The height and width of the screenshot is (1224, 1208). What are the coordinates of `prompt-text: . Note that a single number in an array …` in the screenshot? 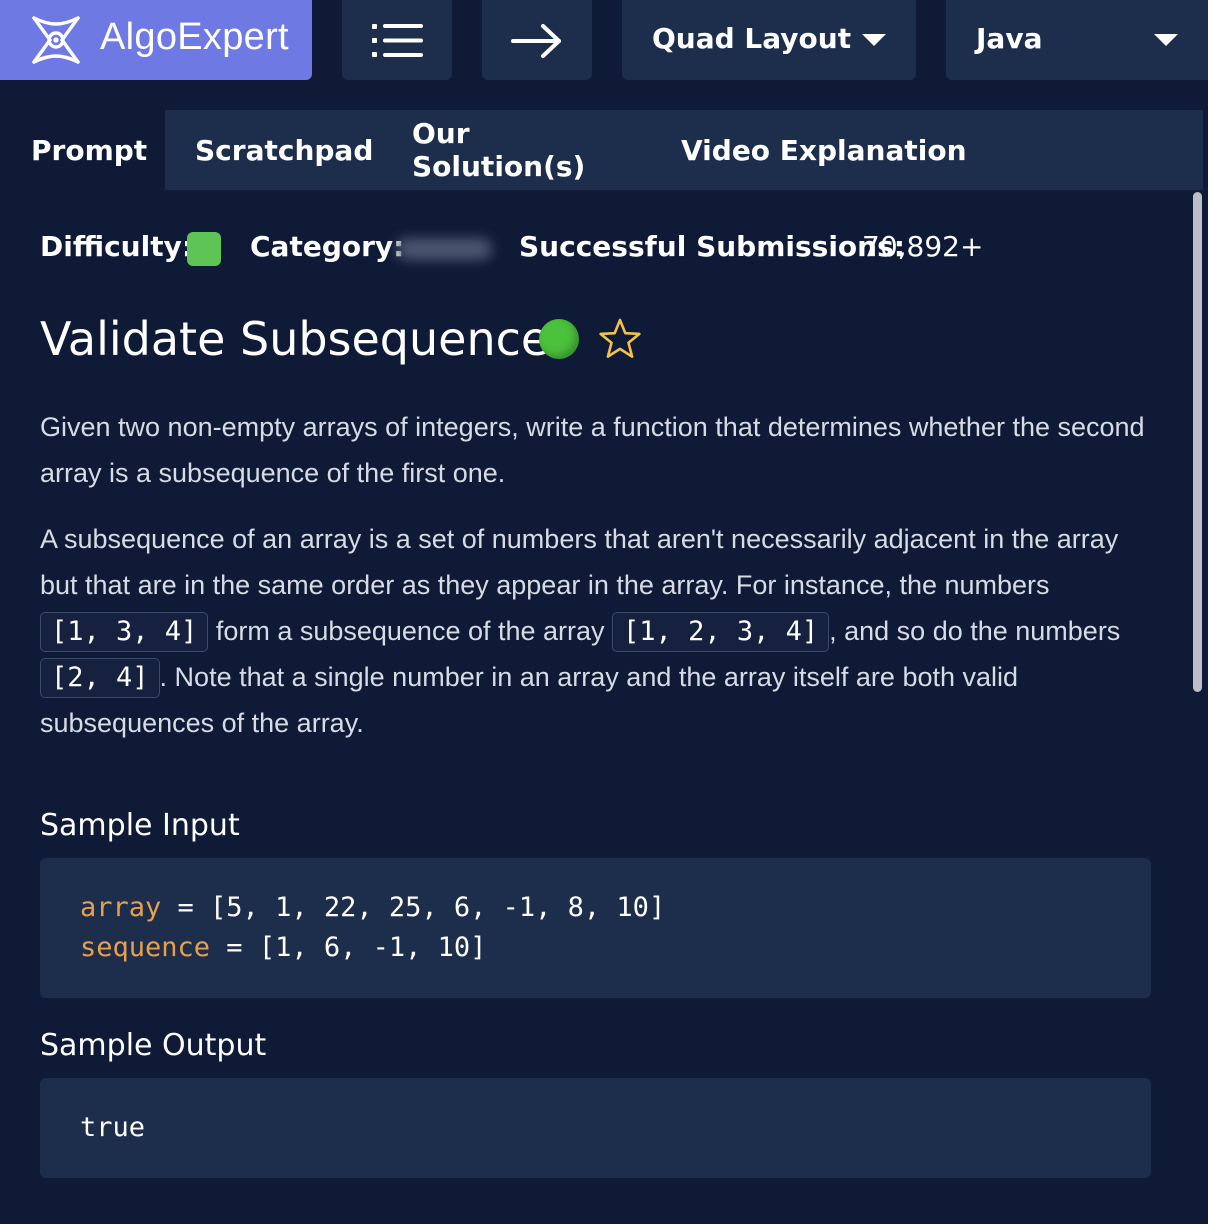 It's located at (529, 700).